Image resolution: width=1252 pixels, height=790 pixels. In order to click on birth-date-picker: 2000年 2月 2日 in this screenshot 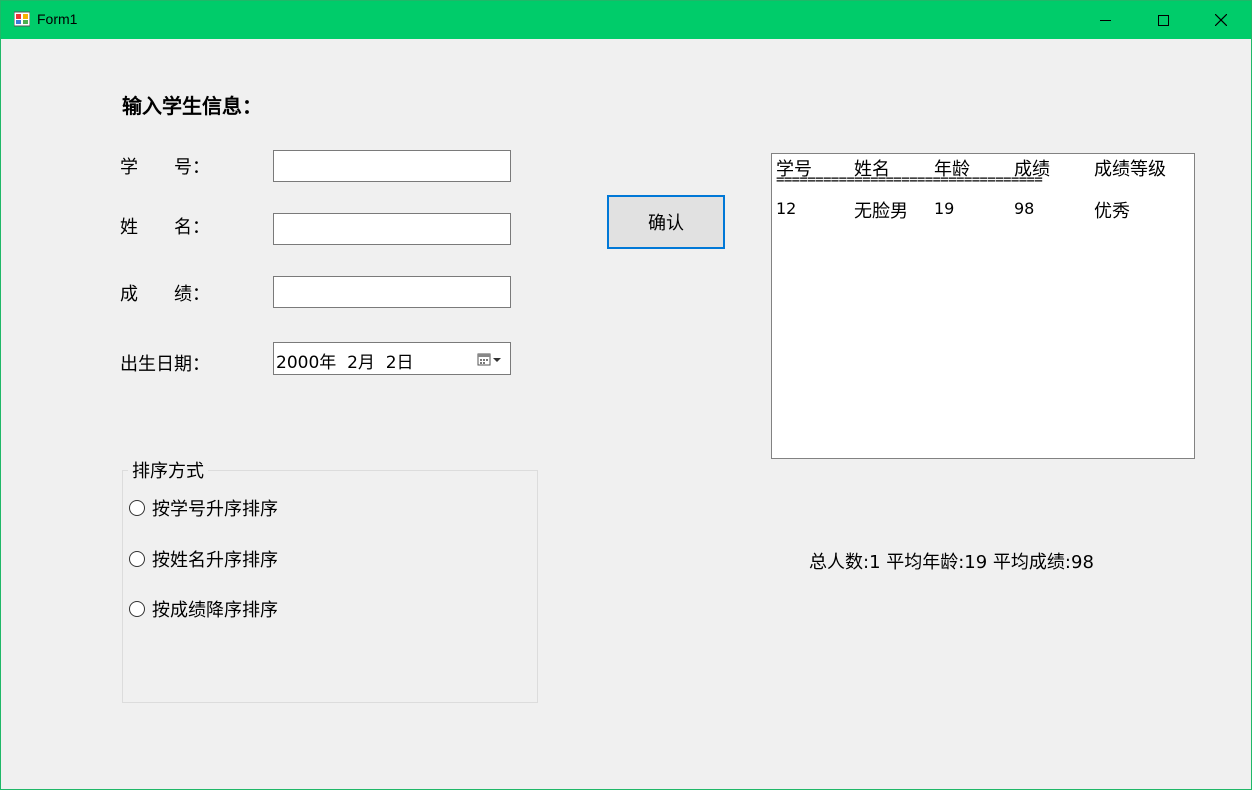, I will do `click(392, 358)`.